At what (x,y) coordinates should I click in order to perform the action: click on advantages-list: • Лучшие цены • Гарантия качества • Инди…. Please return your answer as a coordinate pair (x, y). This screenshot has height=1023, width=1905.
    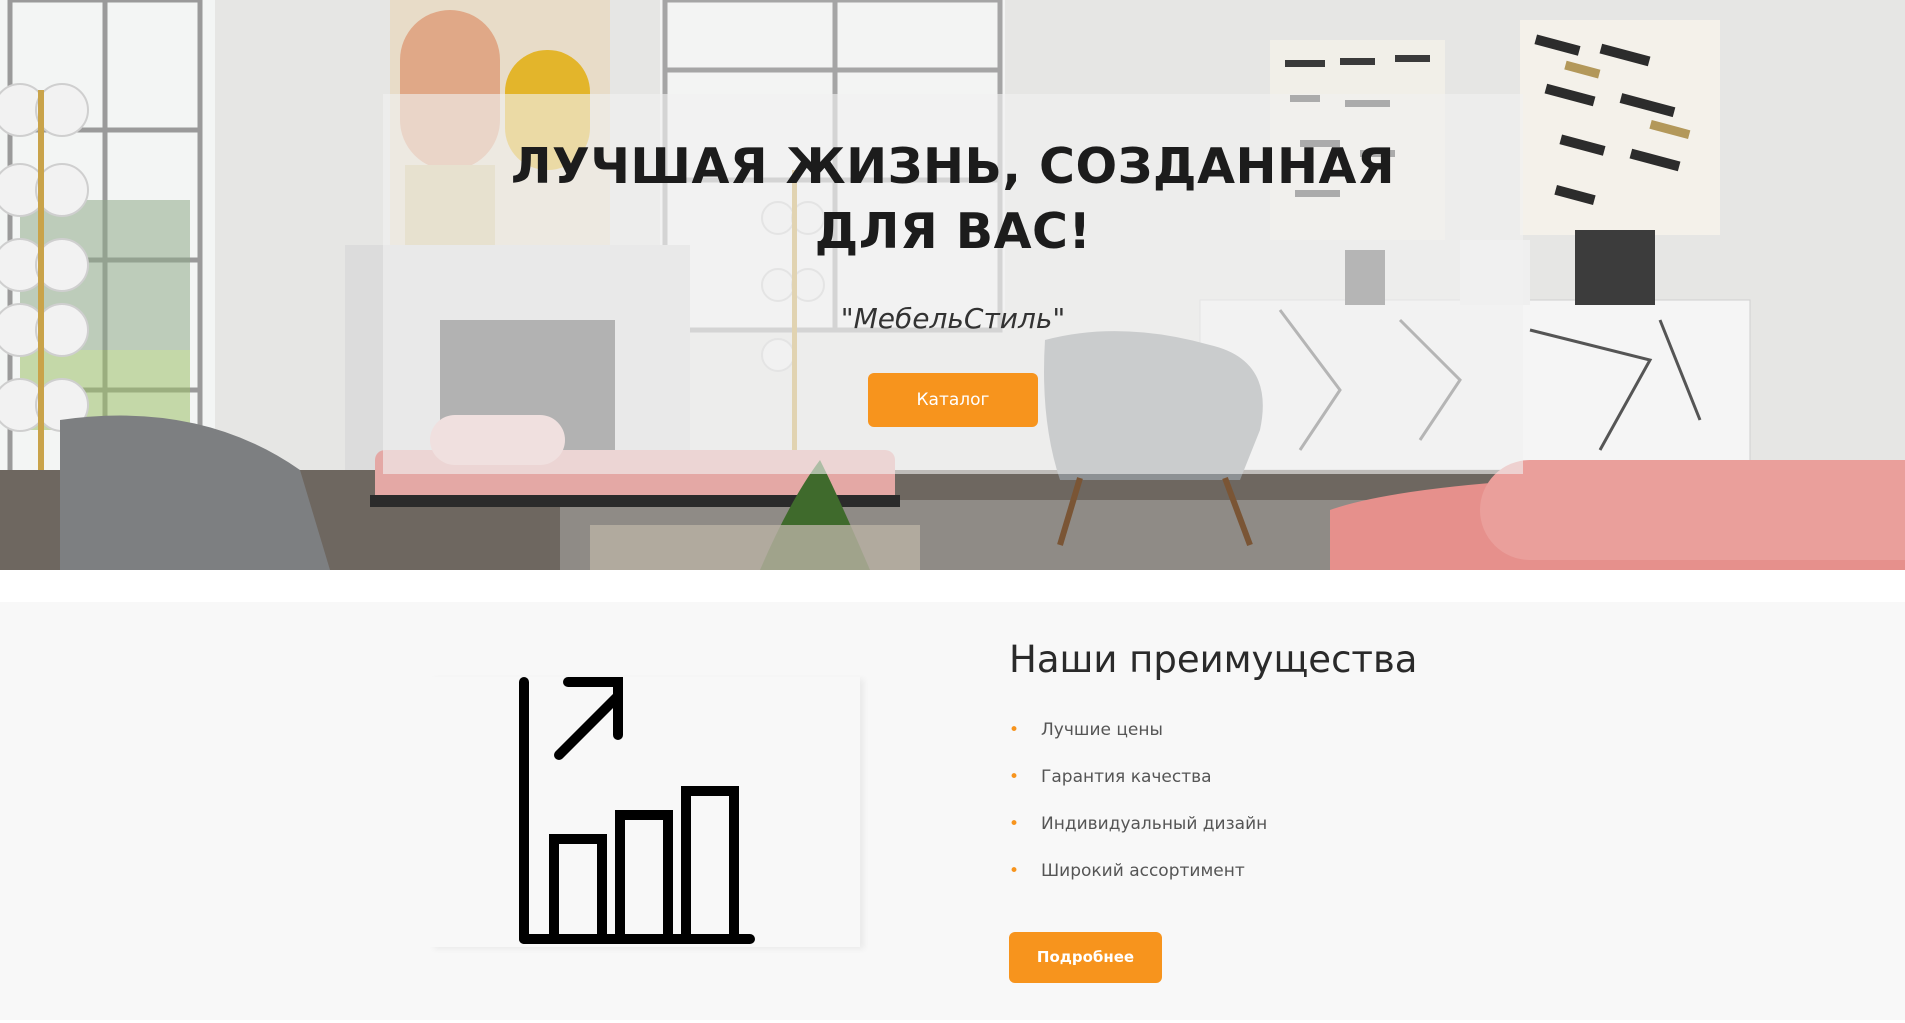
    Looking at the image, I should click on (1138, 813).